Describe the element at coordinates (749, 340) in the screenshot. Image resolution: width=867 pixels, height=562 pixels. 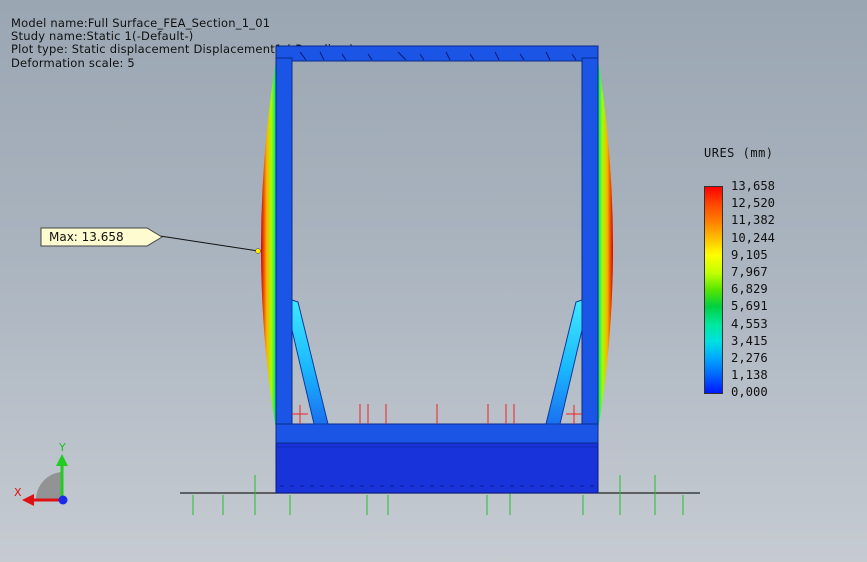
I see `legend-value: 3,415` at that location.